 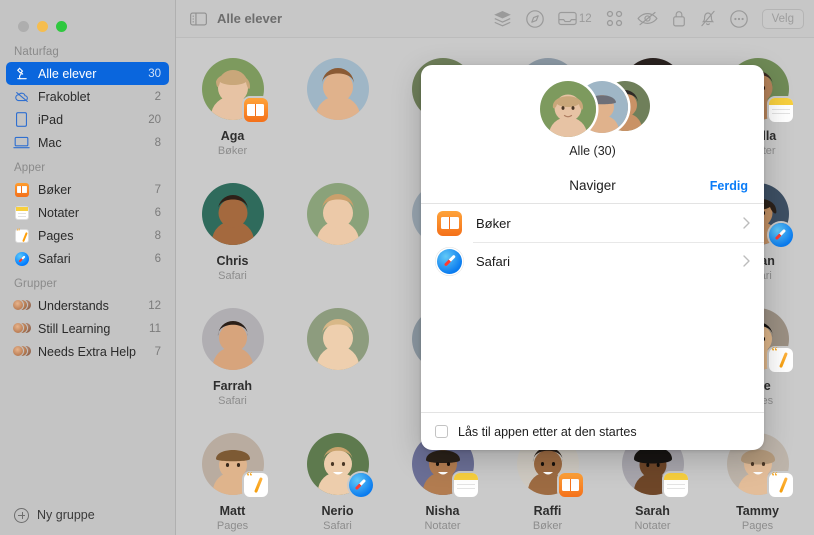 I want to click on lock-app-checkbox, so click(x=441, y=431).